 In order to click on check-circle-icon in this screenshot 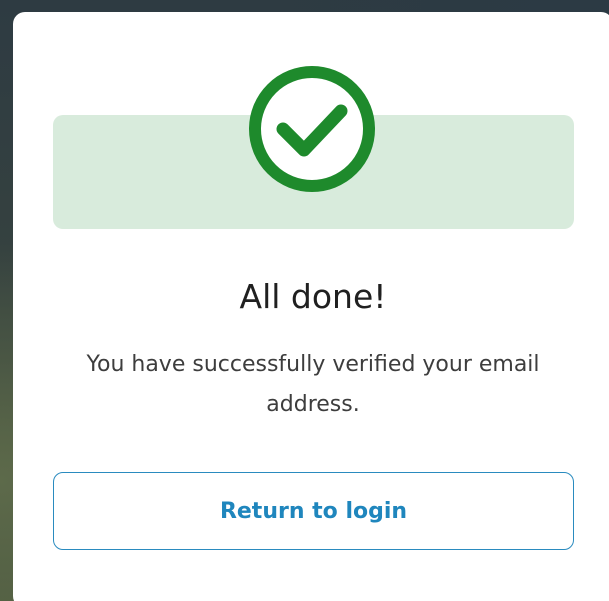, I will do `click(312, 129)`.